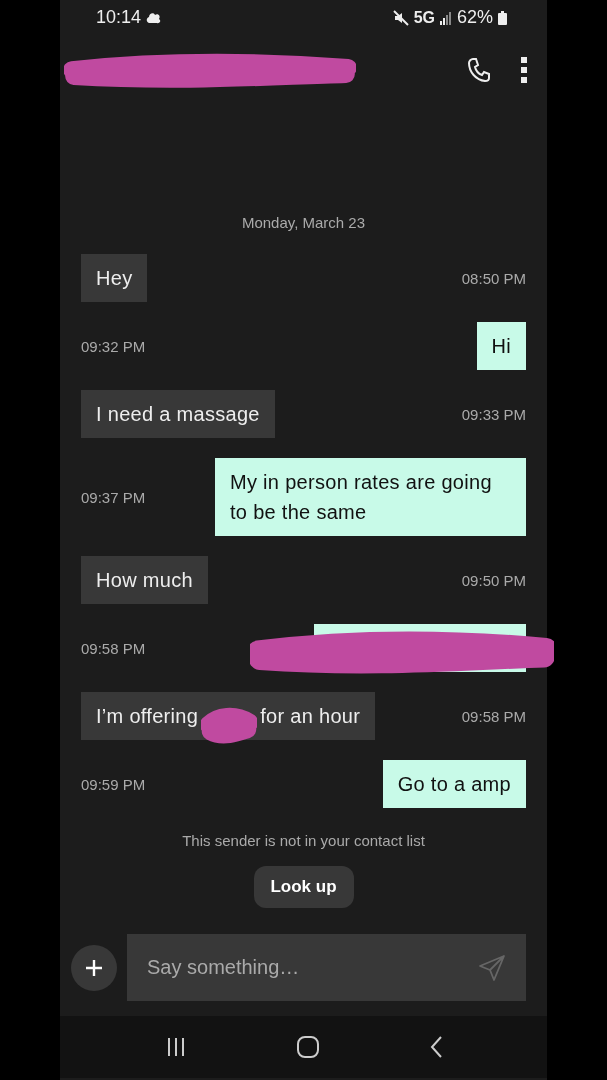  I want to click on message-bubble: Hey, so click(114, 278).